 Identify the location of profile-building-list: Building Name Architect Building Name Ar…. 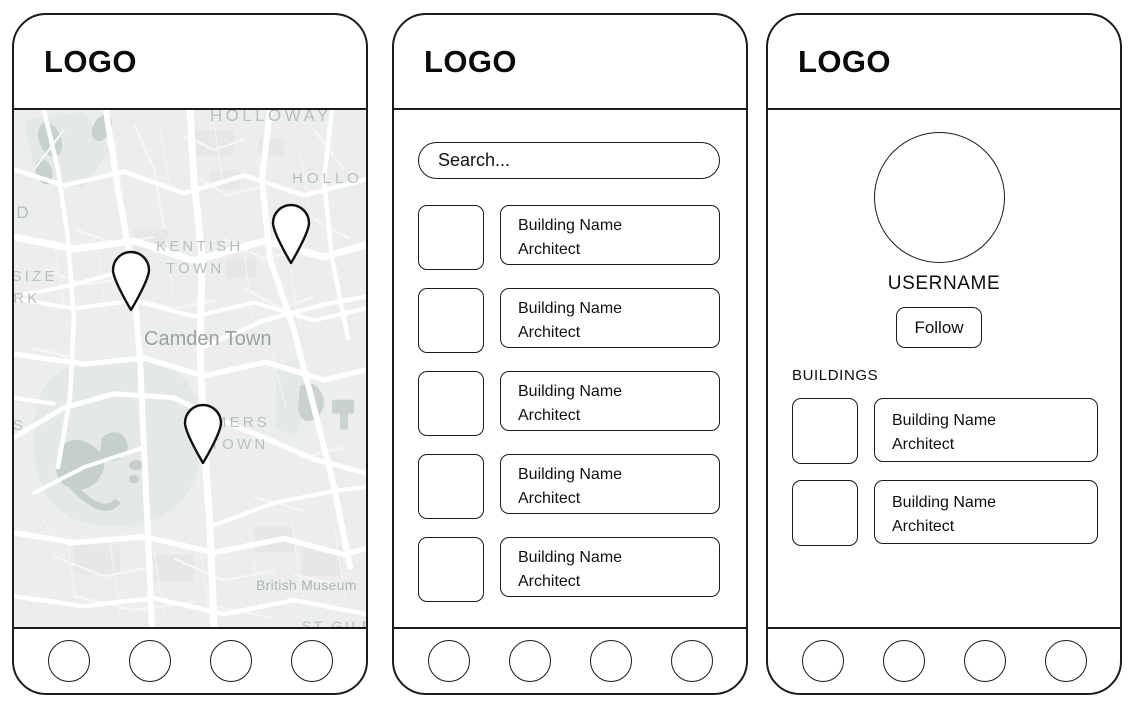
(945, 480).